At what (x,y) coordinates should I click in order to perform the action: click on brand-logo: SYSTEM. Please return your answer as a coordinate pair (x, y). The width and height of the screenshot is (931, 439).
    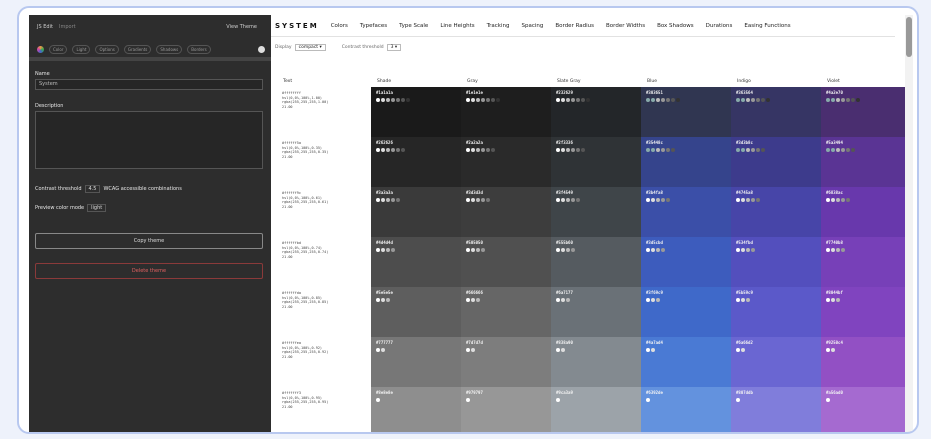
    Looking at the image, I should click on (297, 26).